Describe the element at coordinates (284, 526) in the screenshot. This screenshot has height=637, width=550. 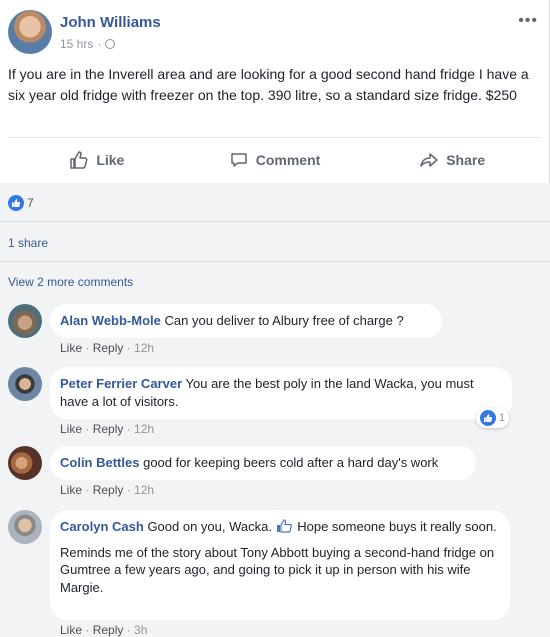
I see `thumbs-up-emoji-icon` at that location.